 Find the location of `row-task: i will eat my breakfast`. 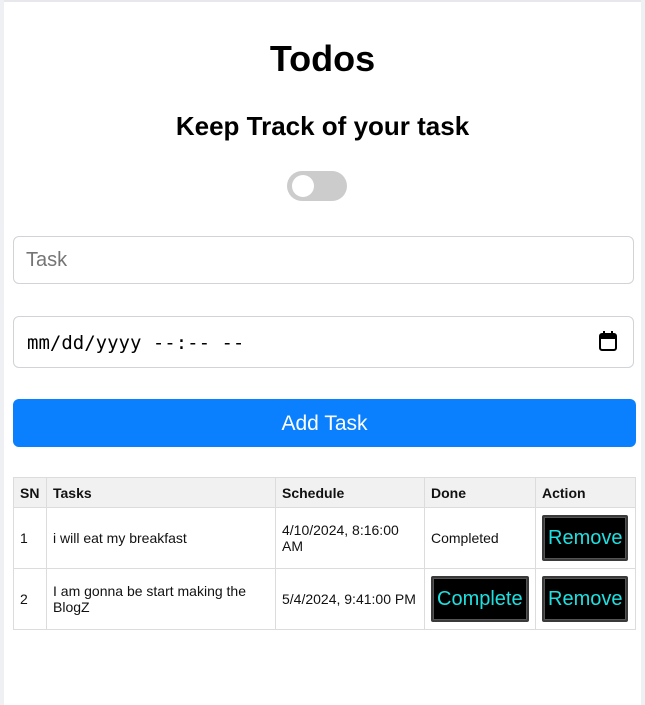

row-task: i will eat my breakfast is located at coordinates (161, 538).